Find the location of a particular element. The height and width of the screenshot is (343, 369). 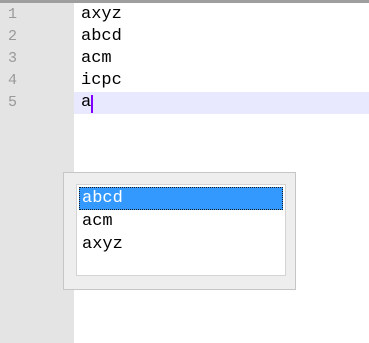

gutter-line: 3 is located at coordinates (37, 59).